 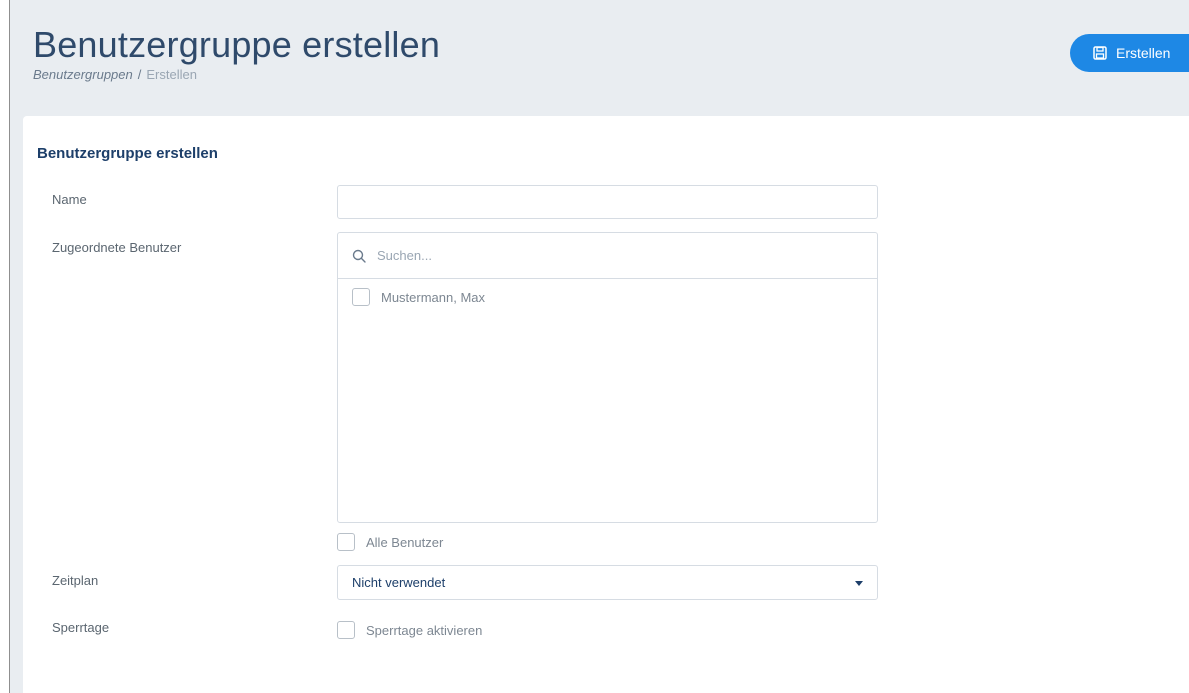 What do you see at coordinates (75, 580) in the screenshot?
I see `schedule-label: Zeitplan` at bounding box center [75, 580].